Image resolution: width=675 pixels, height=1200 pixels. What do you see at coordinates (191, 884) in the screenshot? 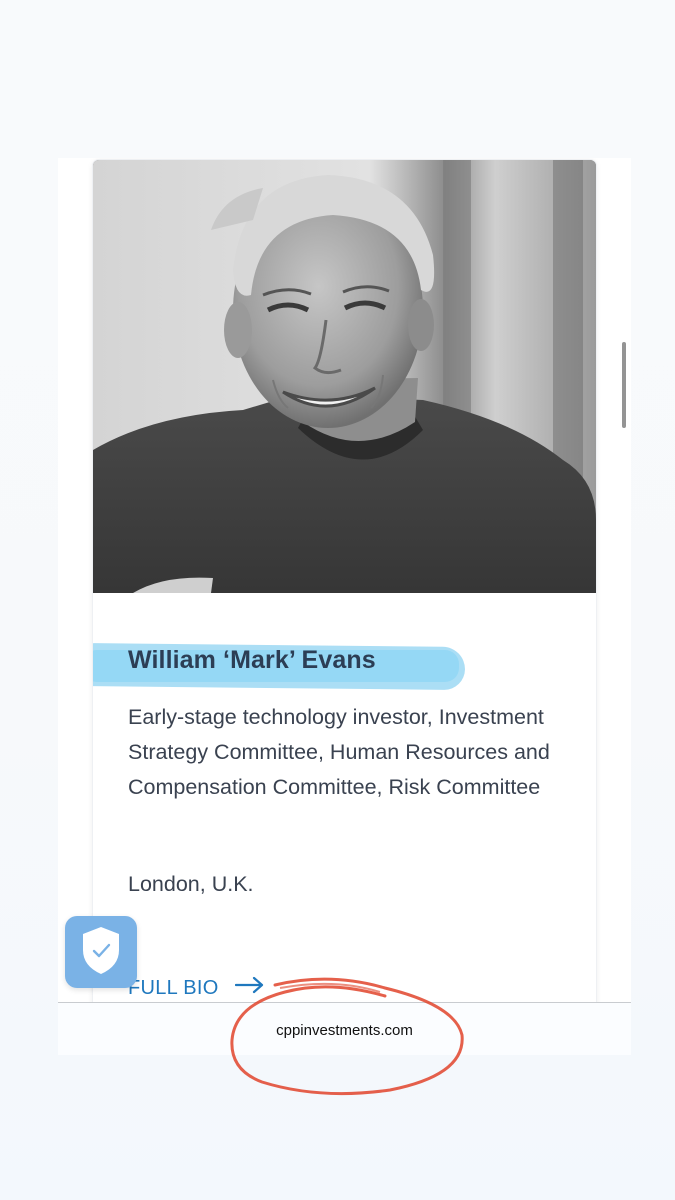
I see `profile-location: London, U.K.` at bounding box center [191, 884].